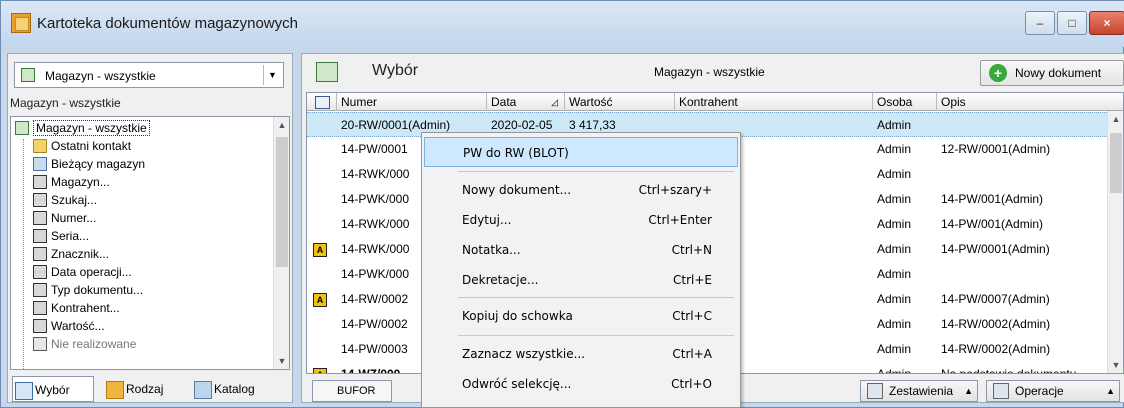 The width and height of the screenshot is (1124, 408). What do you see at coordinates (774, 102) in the screenshot?
I see `column-kontrahent: Kontrahent` at bounding box center [774, 102].